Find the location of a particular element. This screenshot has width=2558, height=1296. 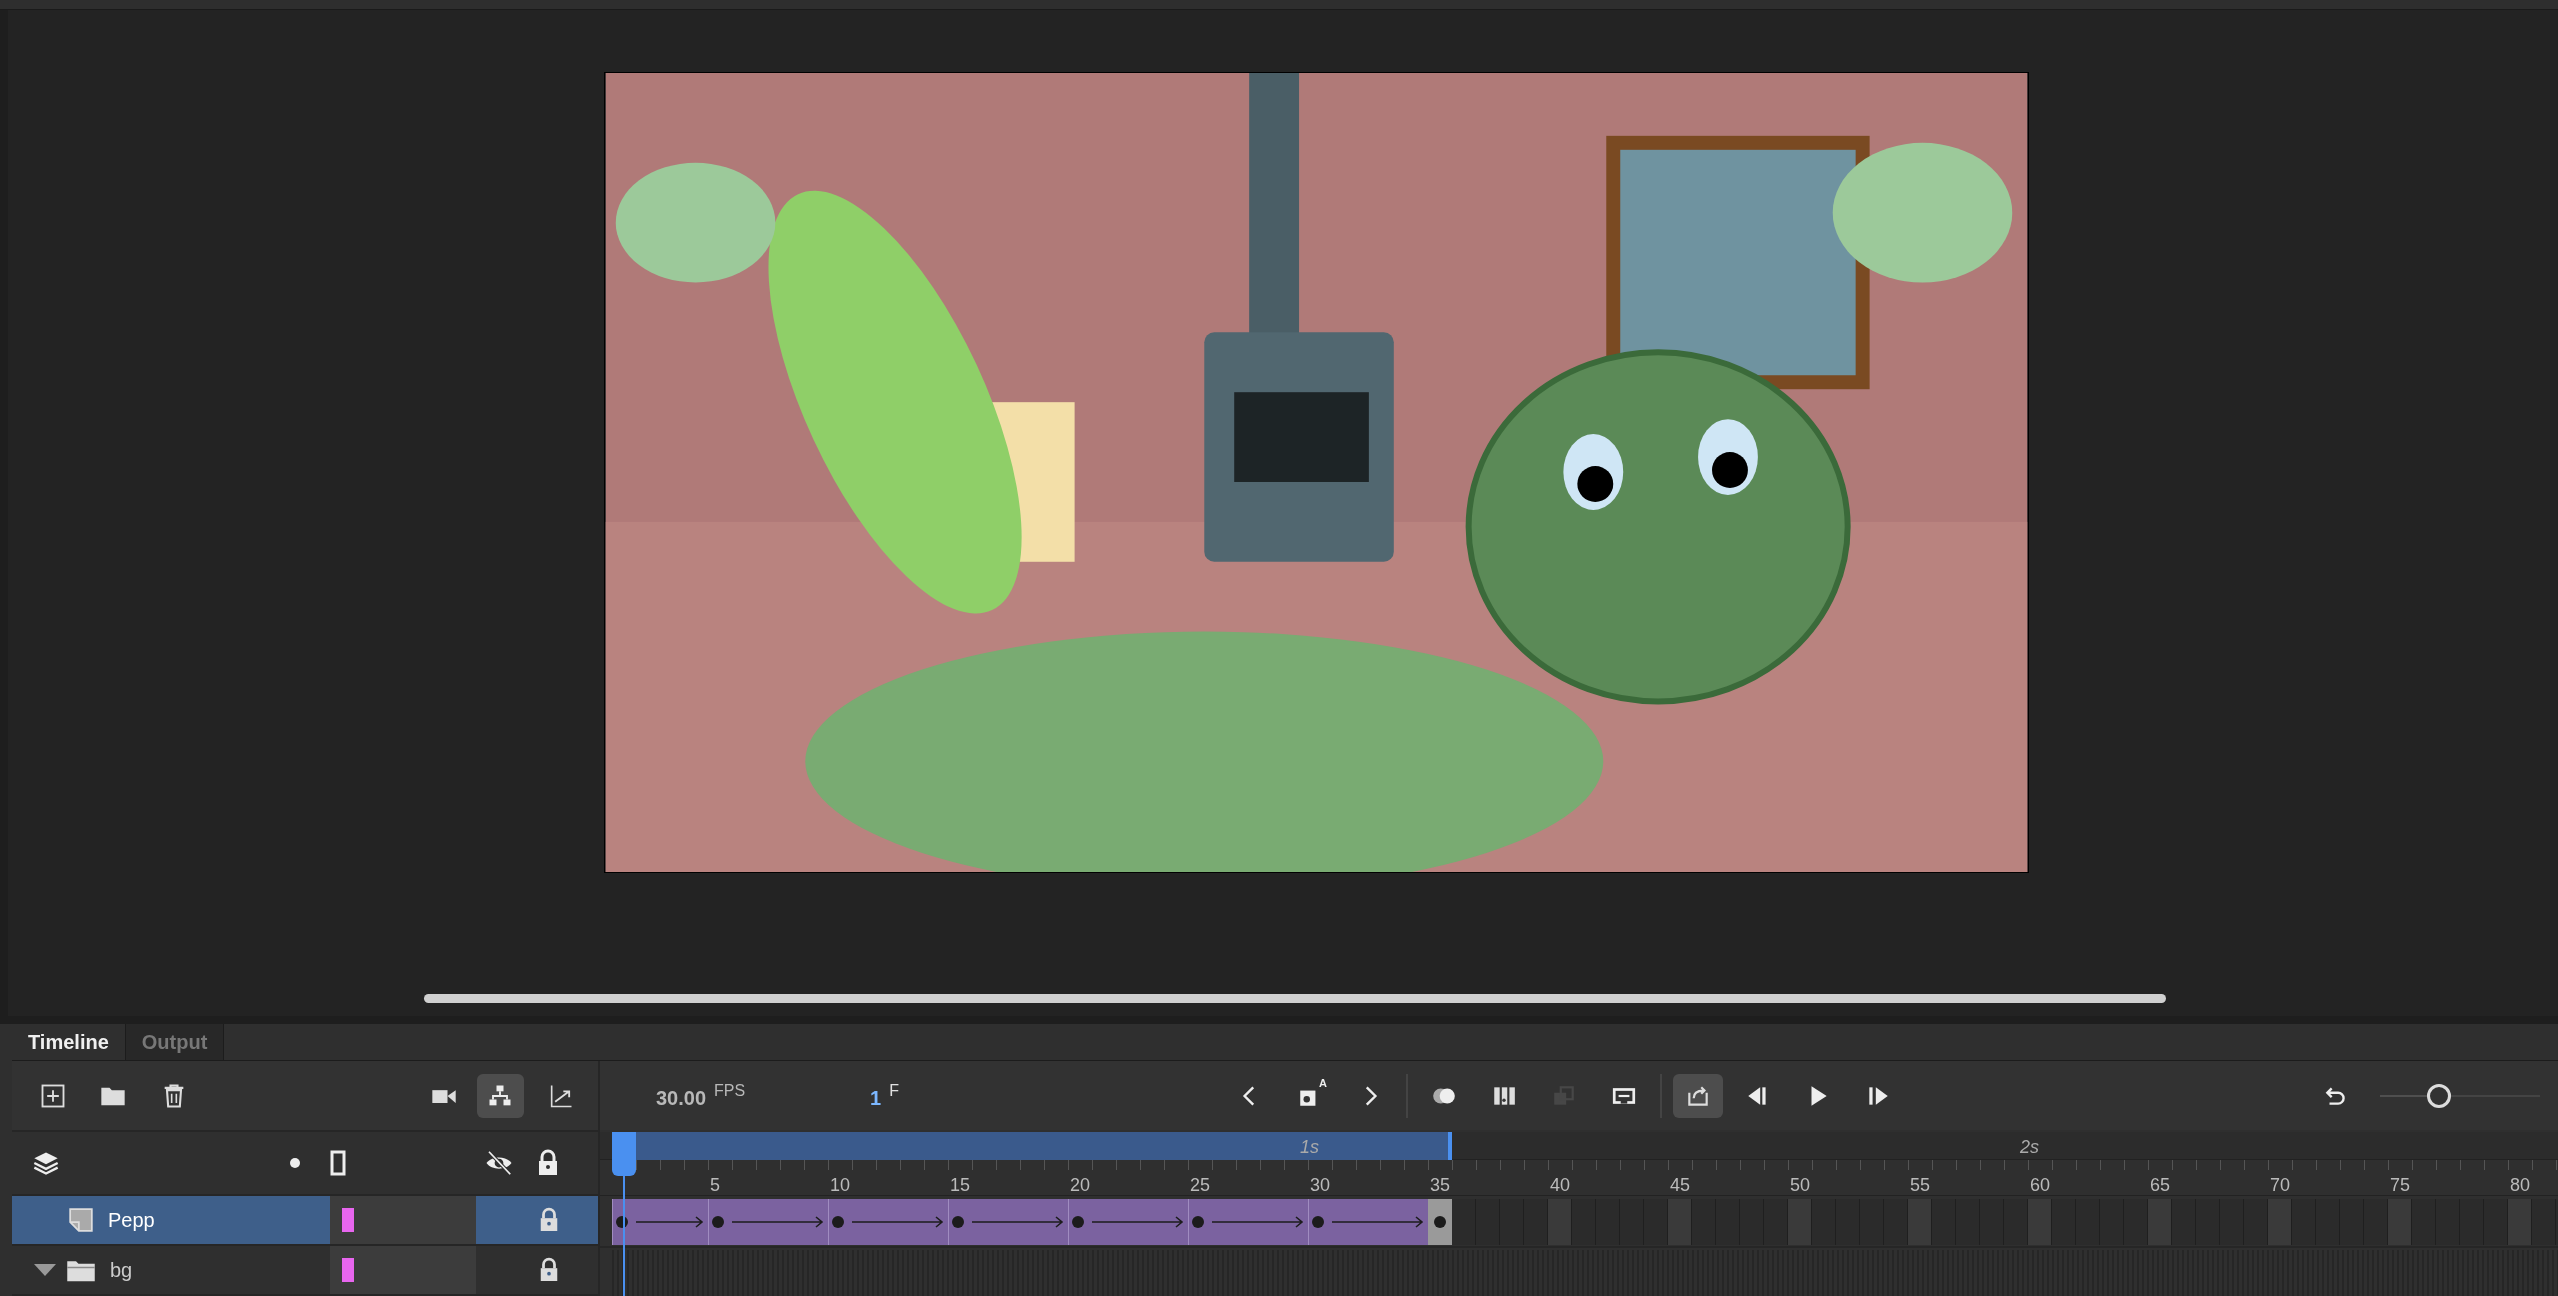

frame-number: 80 is located at coordinates (2520, 1185).